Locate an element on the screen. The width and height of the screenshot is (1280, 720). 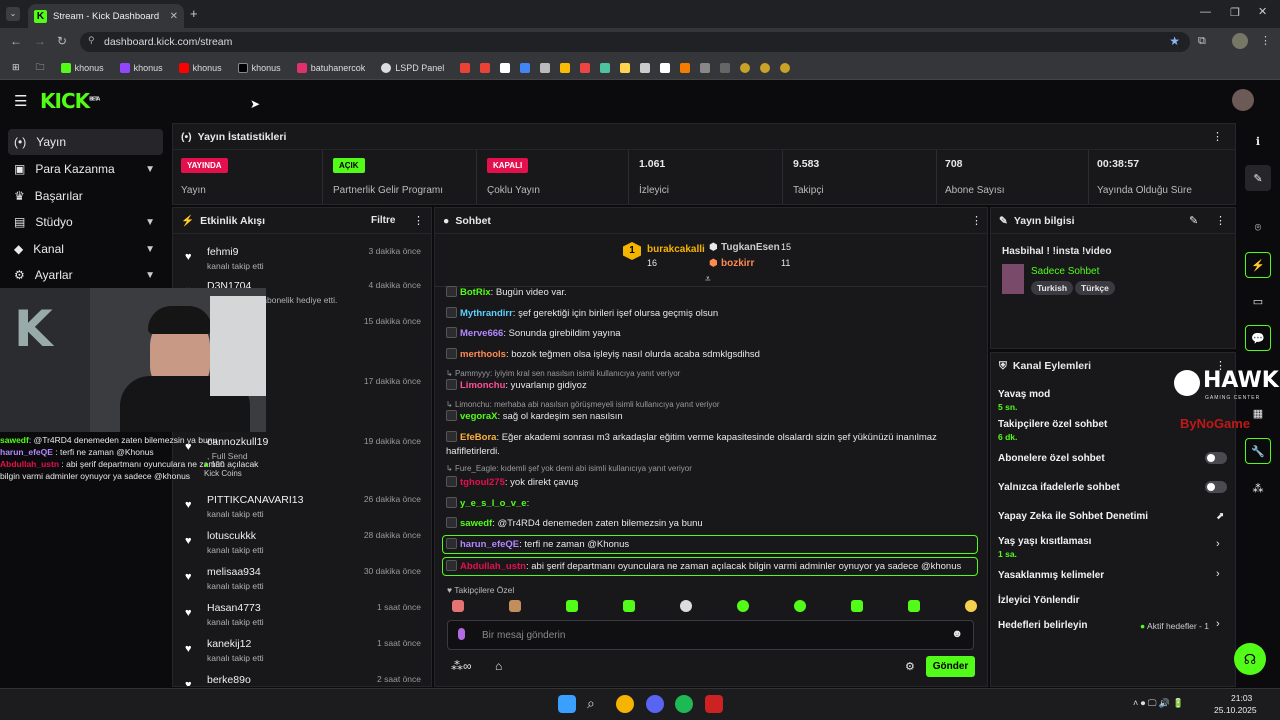
chat-username: y_e_s_l_o_v_e is located at coordinates (493, 503).